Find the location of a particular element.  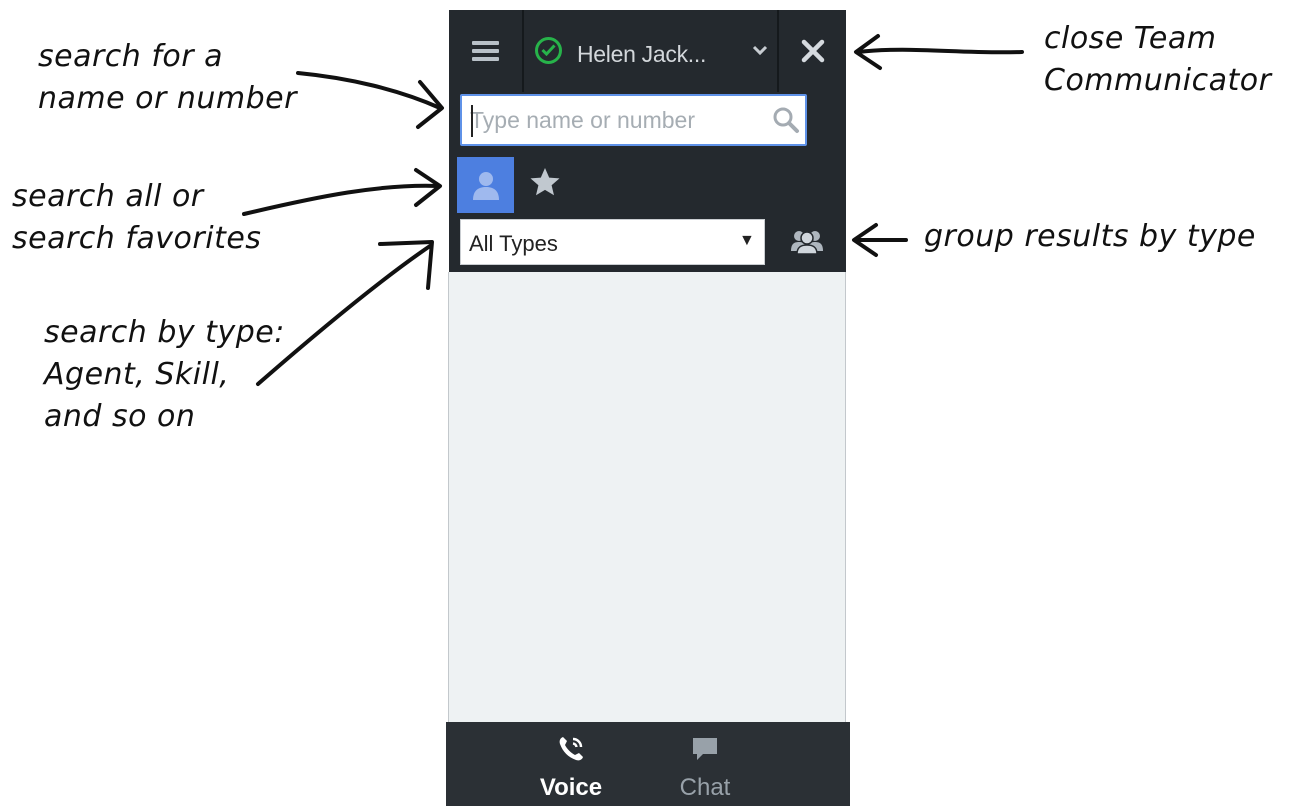

arrow-search-all is located at coordinates (341, 199).